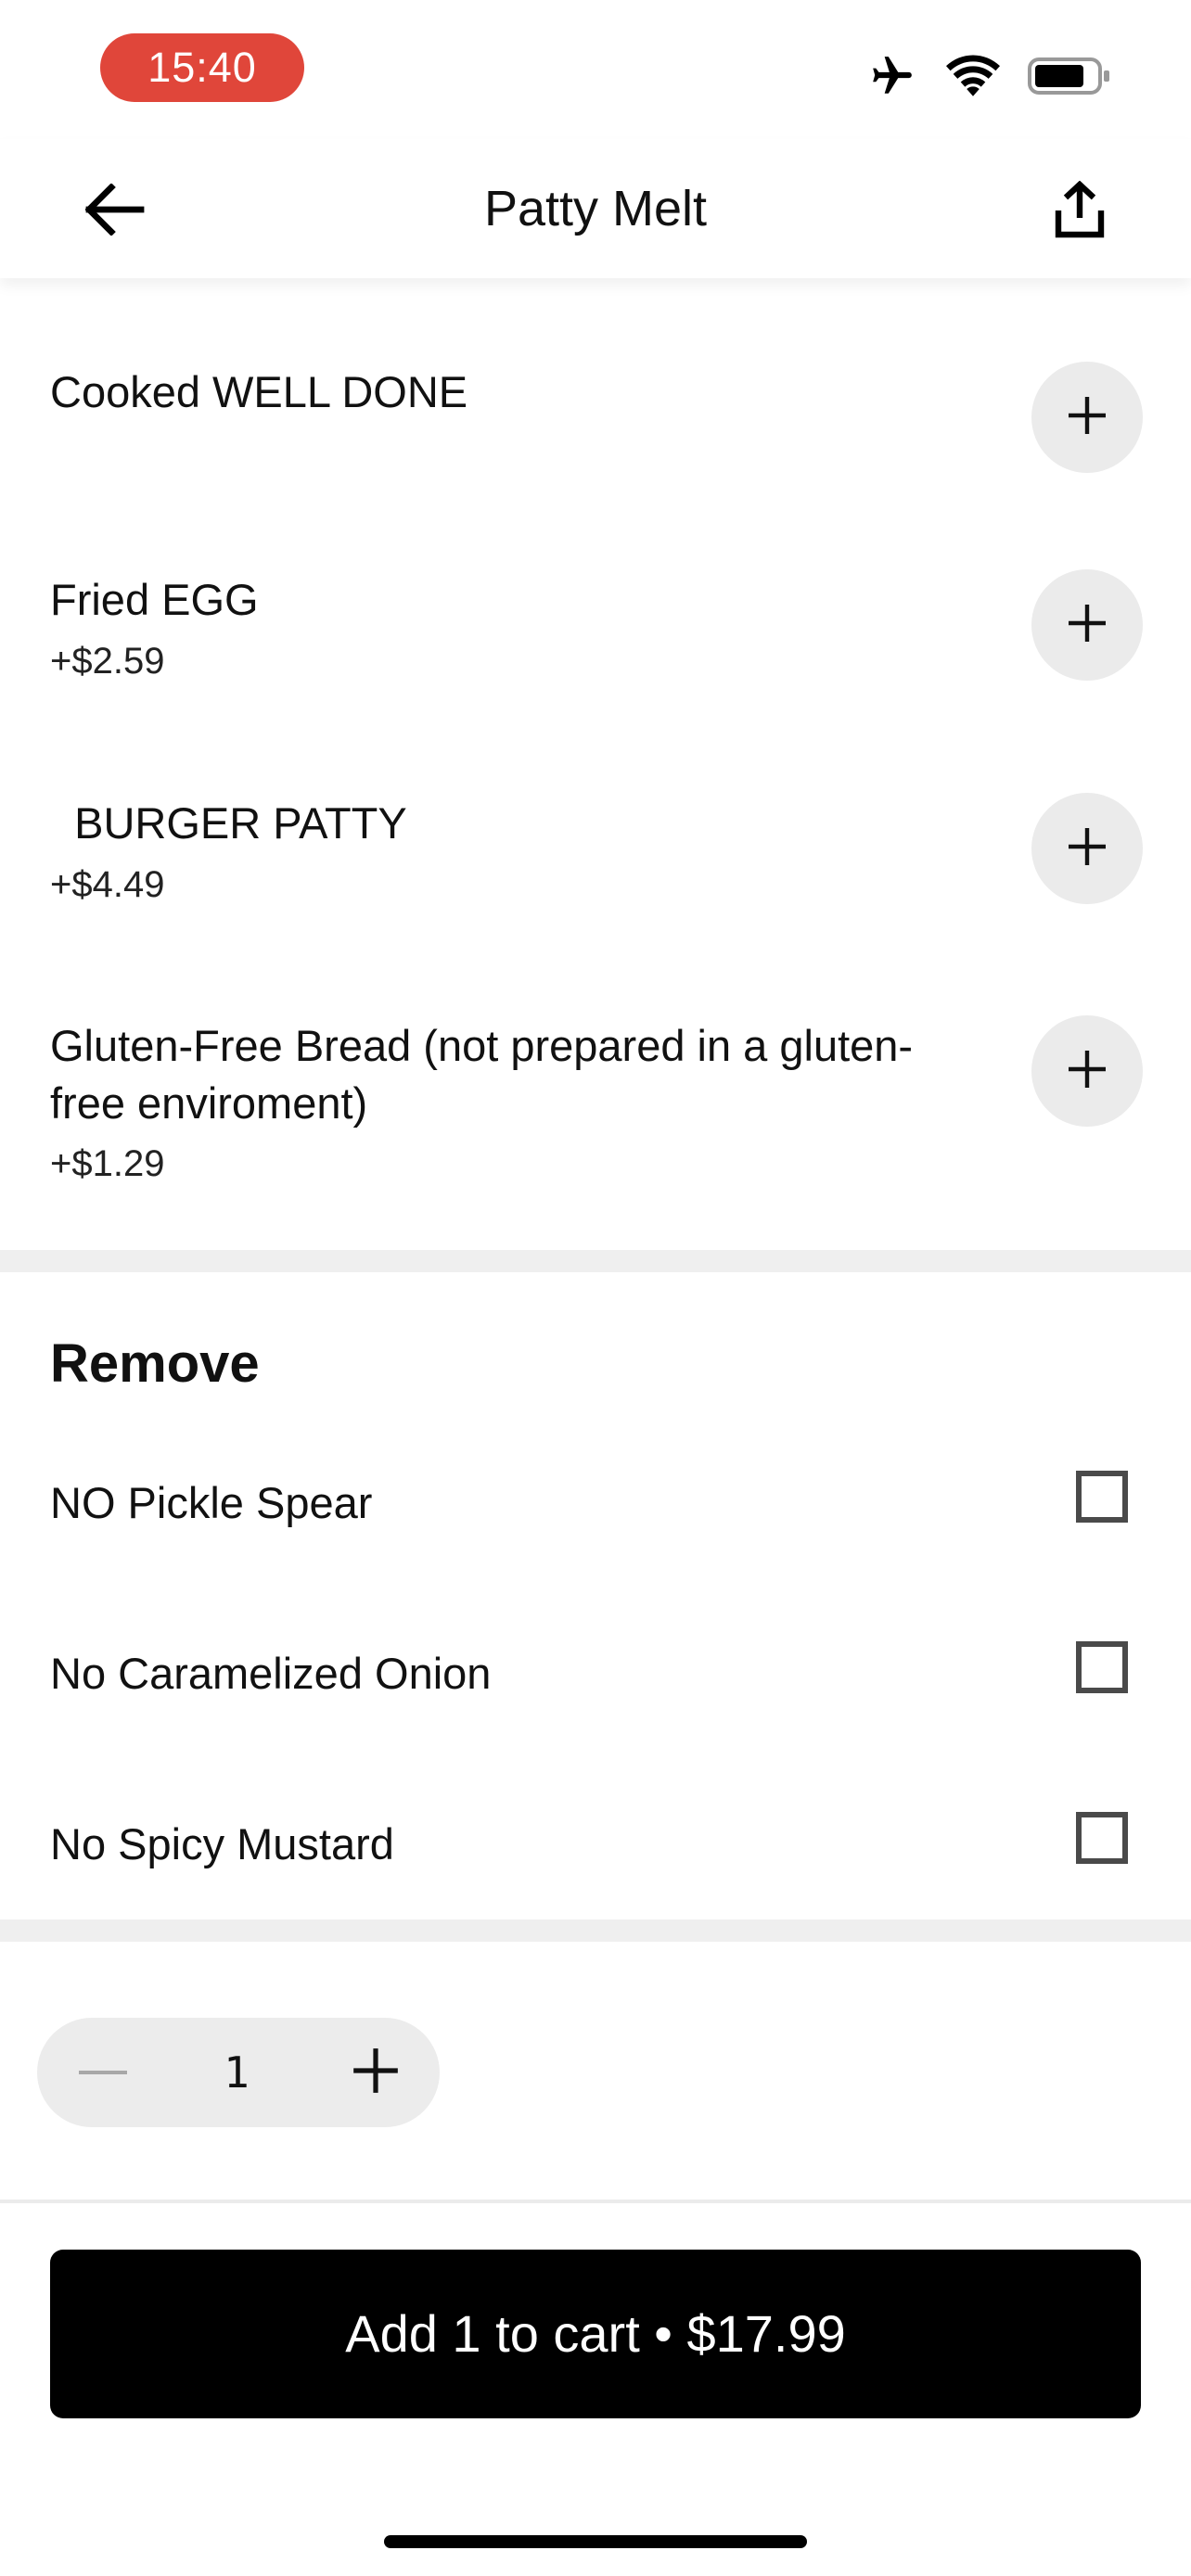  Describe the element at coordinates (595, 2541) in the screenshot. I see `home-indicator` at that location.